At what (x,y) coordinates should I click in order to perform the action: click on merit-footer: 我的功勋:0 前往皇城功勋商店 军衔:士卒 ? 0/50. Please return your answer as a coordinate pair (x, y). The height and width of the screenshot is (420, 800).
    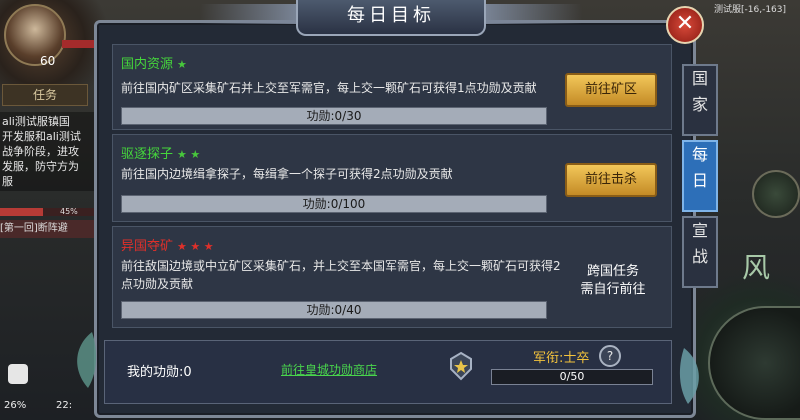
    Looking at the image, I should click on (388, 372).